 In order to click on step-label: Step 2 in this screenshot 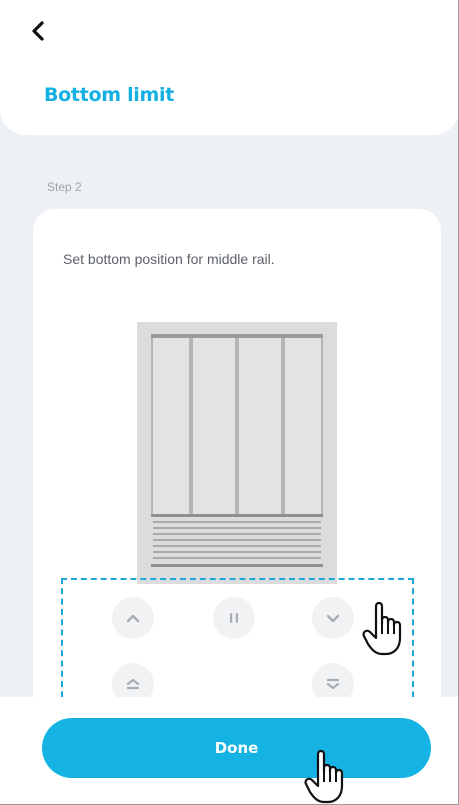, I will do `click(64, 187)`.